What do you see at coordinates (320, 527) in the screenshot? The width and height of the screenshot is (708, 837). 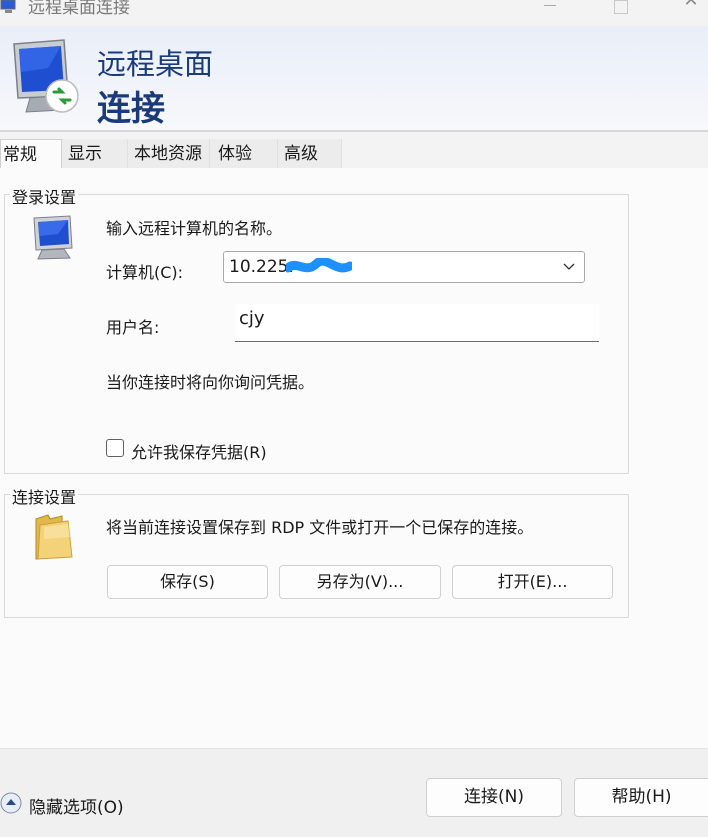 I see `connection-description: 将当前连接设置保存到 RDP 文件或打开一个已保存的连接。` at bounding box center [320, 527].